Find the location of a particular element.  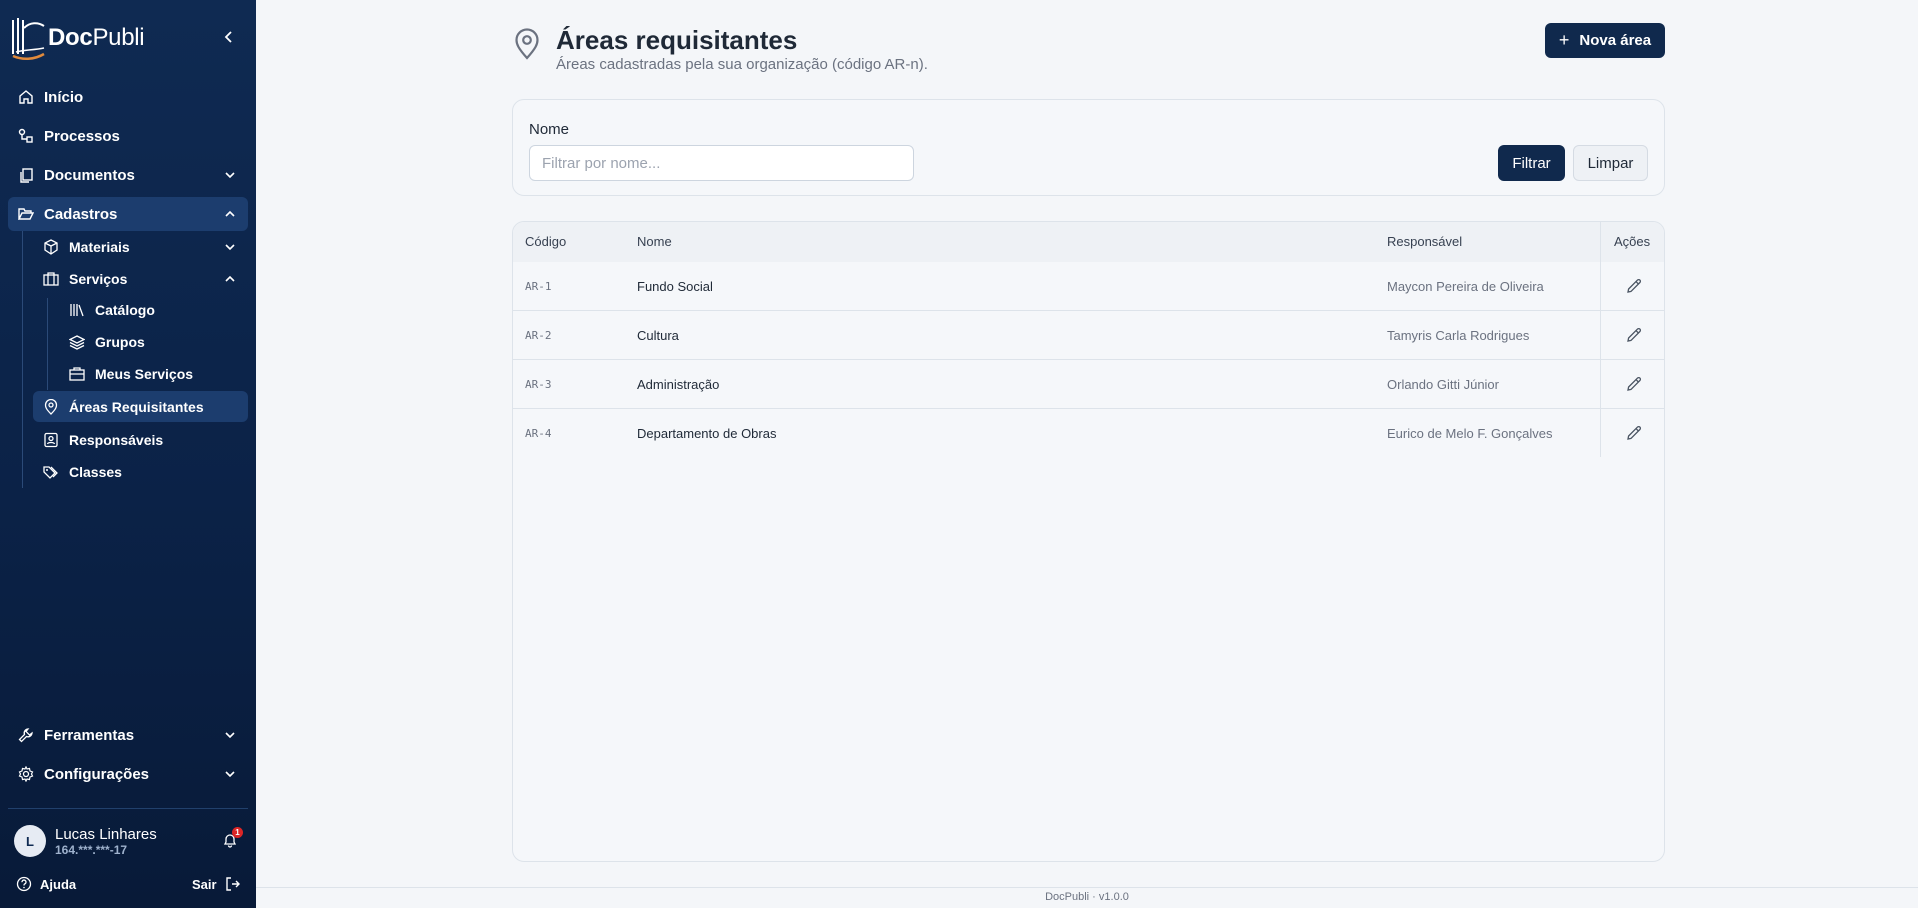

help-link: Ajuda is located at coordinates (46, 884).